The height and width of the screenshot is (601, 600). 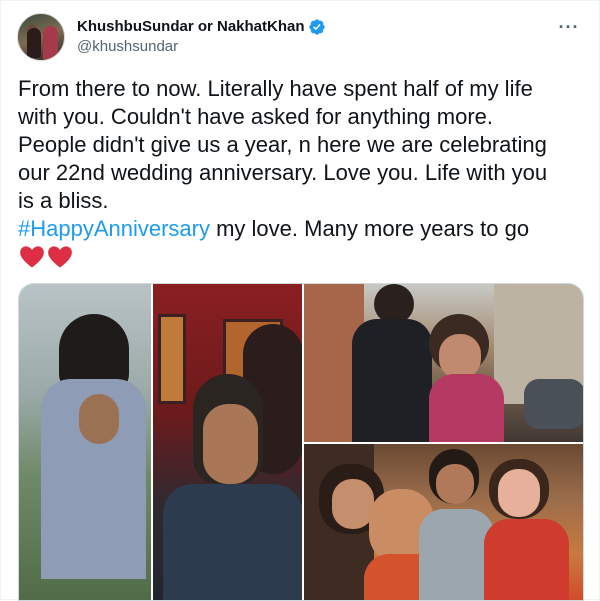 I want to click on tweet-line: is a bliss., so click(x=63, y=200).